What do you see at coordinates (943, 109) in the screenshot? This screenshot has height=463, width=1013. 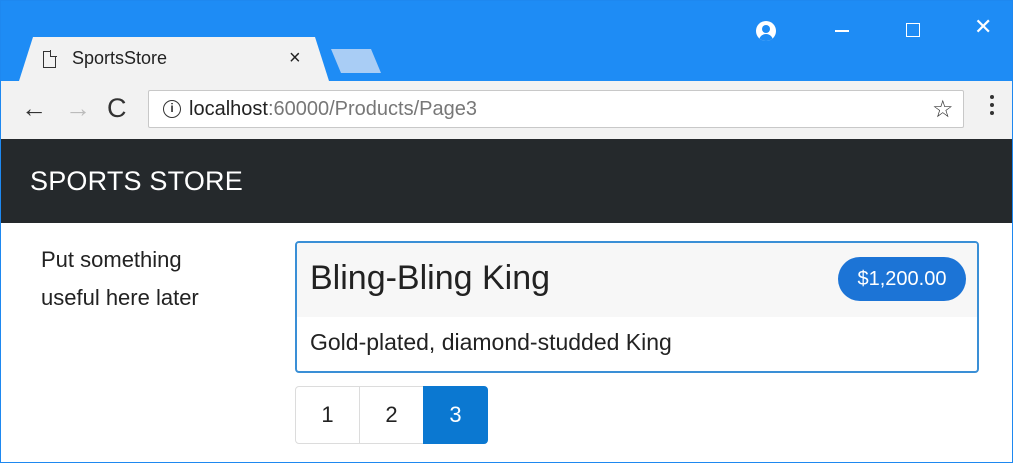 I see `bookmark-star-icon: ☆` at bounding box center [943, 109].